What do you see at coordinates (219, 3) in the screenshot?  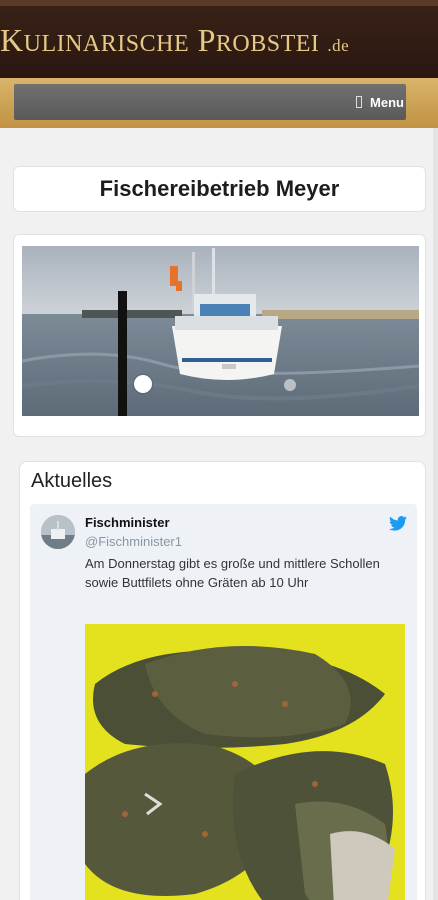 I see `header-top-line` at bounding box center [219, 3].